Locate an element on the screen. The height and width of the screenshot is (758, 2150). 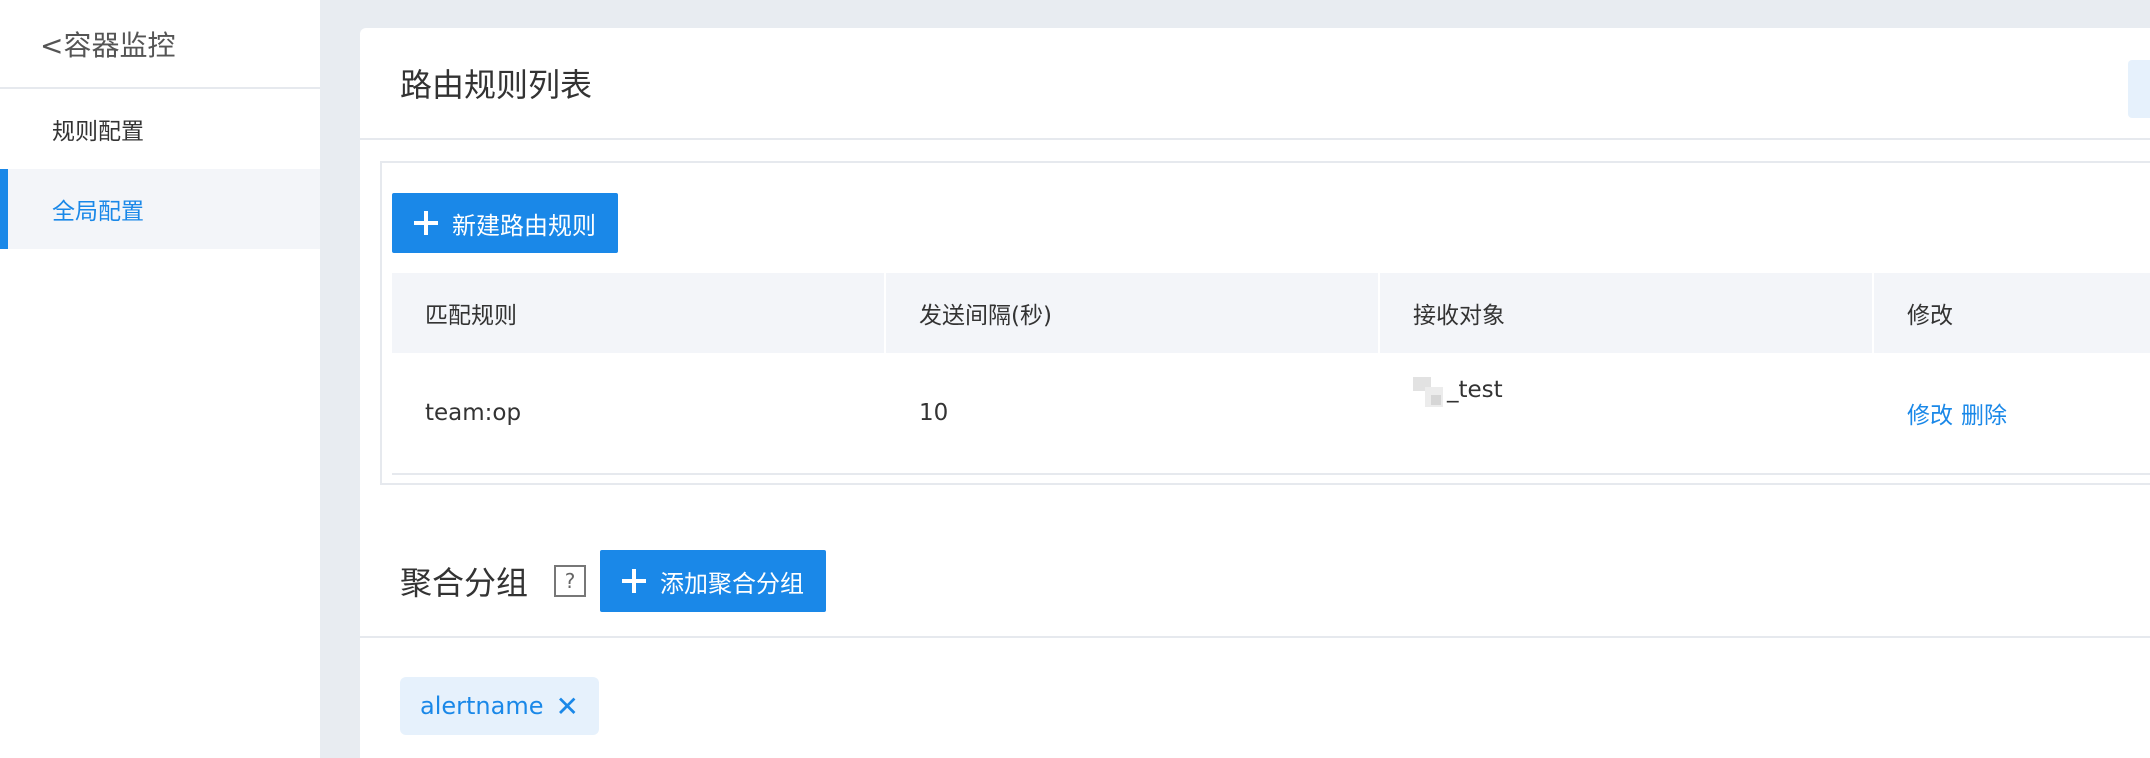
active-indicator is located at coordinates (4, 209).